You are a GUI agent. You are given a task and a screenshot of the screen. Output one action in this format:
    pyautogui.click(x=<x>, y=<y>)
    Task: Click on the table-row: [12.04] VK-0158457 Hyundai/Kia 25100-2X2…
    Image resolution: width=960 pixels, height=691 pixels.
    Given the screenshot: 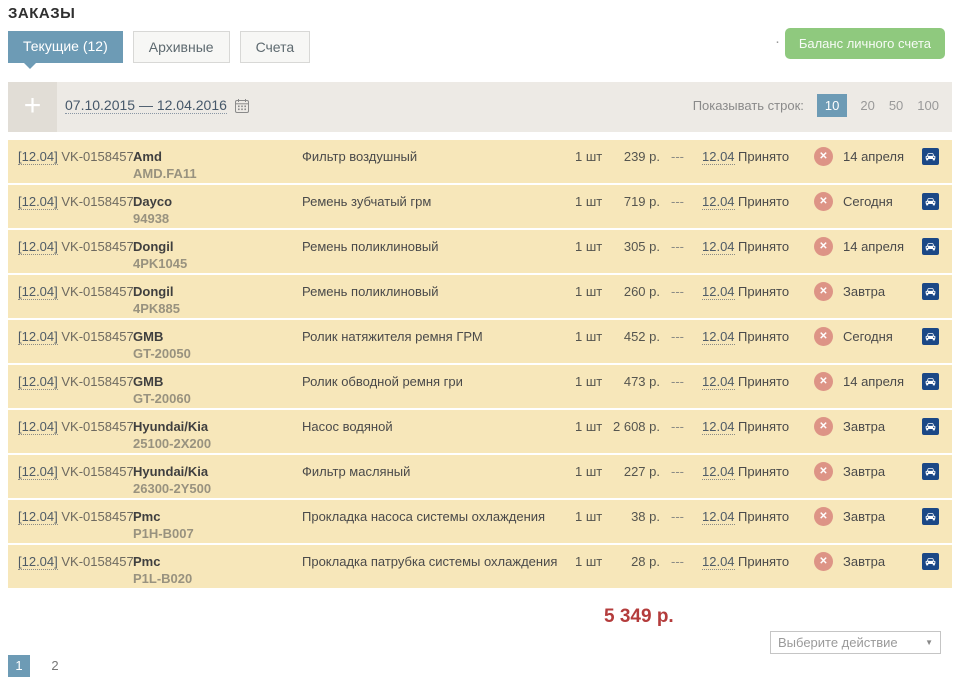 What is the action you would take?
    pyautogui.click(x=480, y=431)
    